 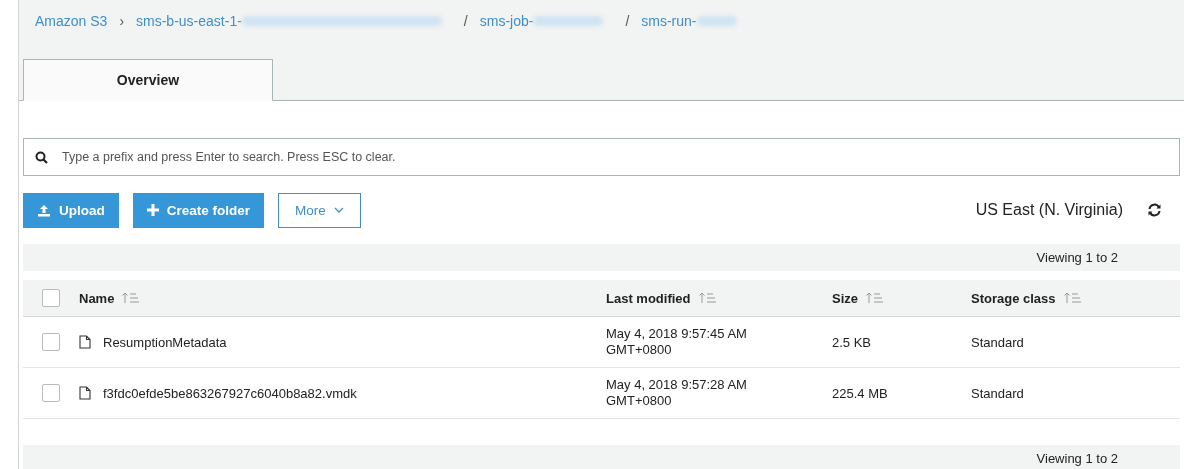 I want to click on column-header: Last modified, so click(x=648, y=298).